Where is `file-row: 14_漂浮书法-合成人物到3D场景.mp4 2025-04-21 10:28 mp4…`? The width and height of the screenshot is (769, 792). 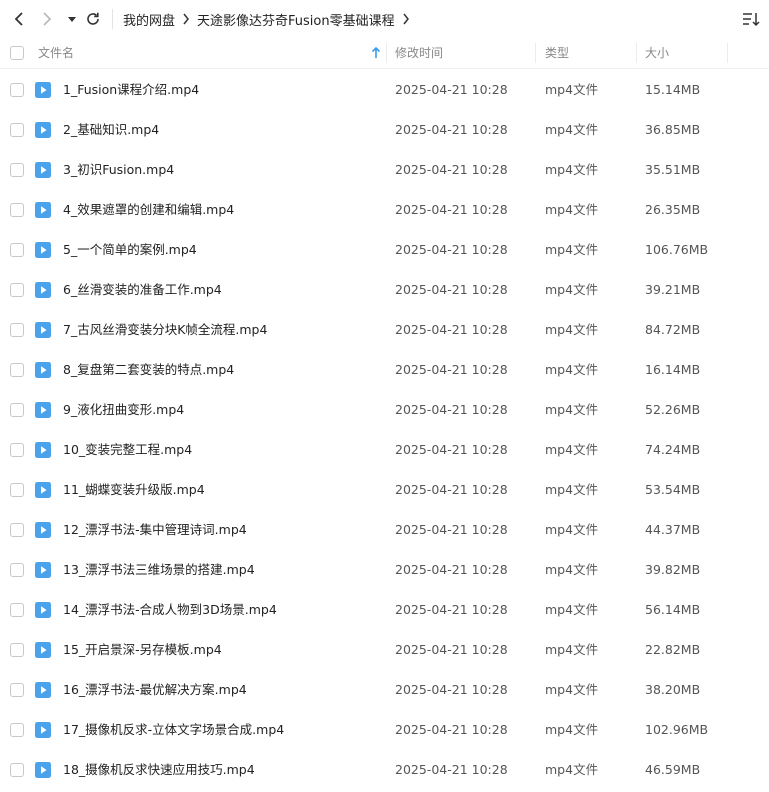 file-row: 14_漂浮书法-合成人物到3D场景.mp4 2025-04-21 10:28 mp4… is located at coordinates (384, 610).